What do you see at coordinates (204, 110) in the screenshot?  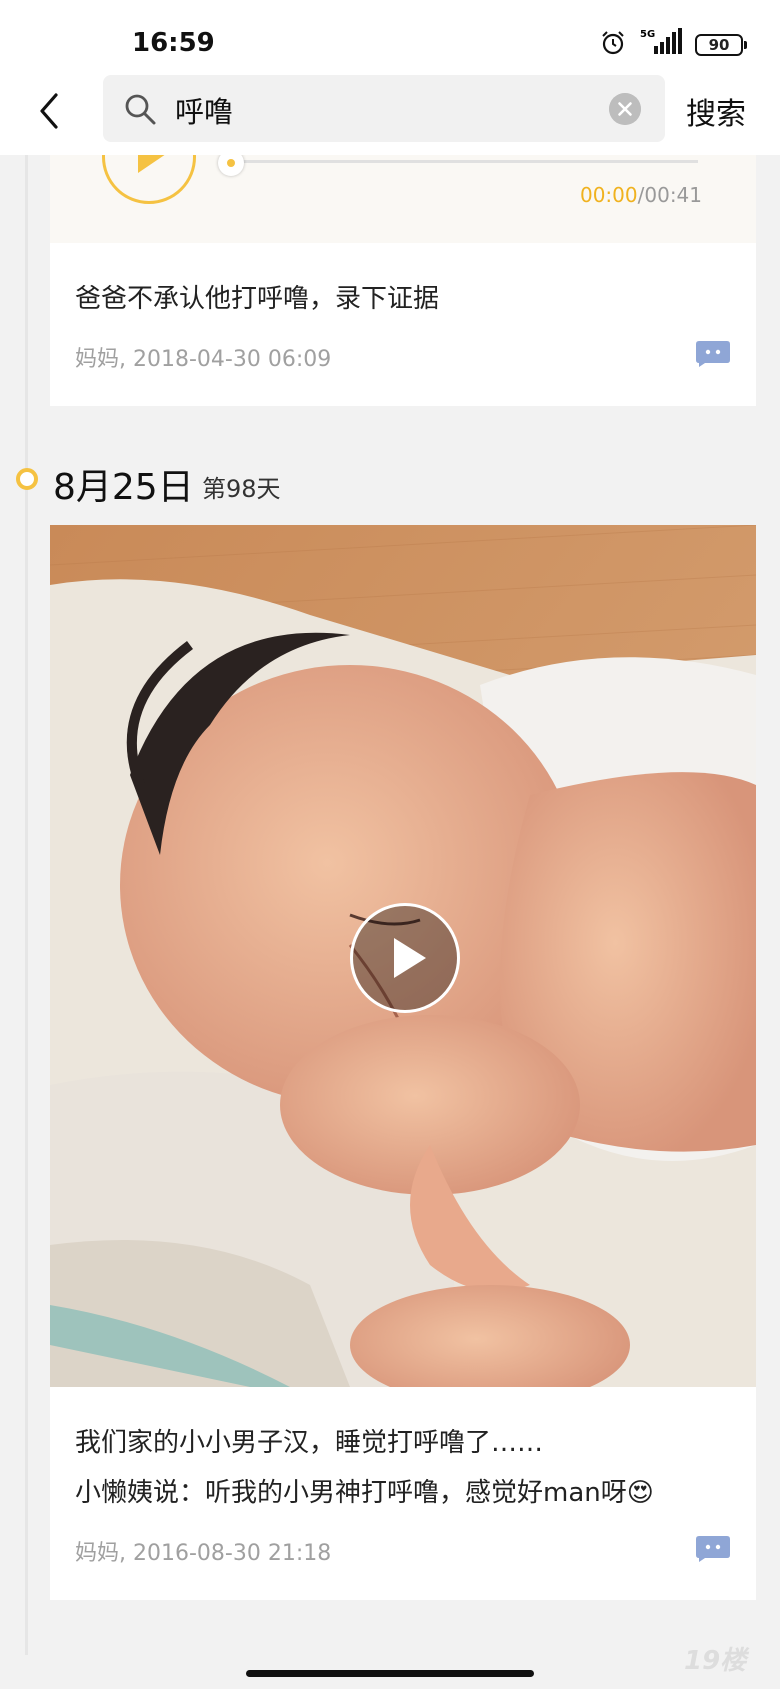 I see `search-input: 呼噜` at bounding box center [204, 110].